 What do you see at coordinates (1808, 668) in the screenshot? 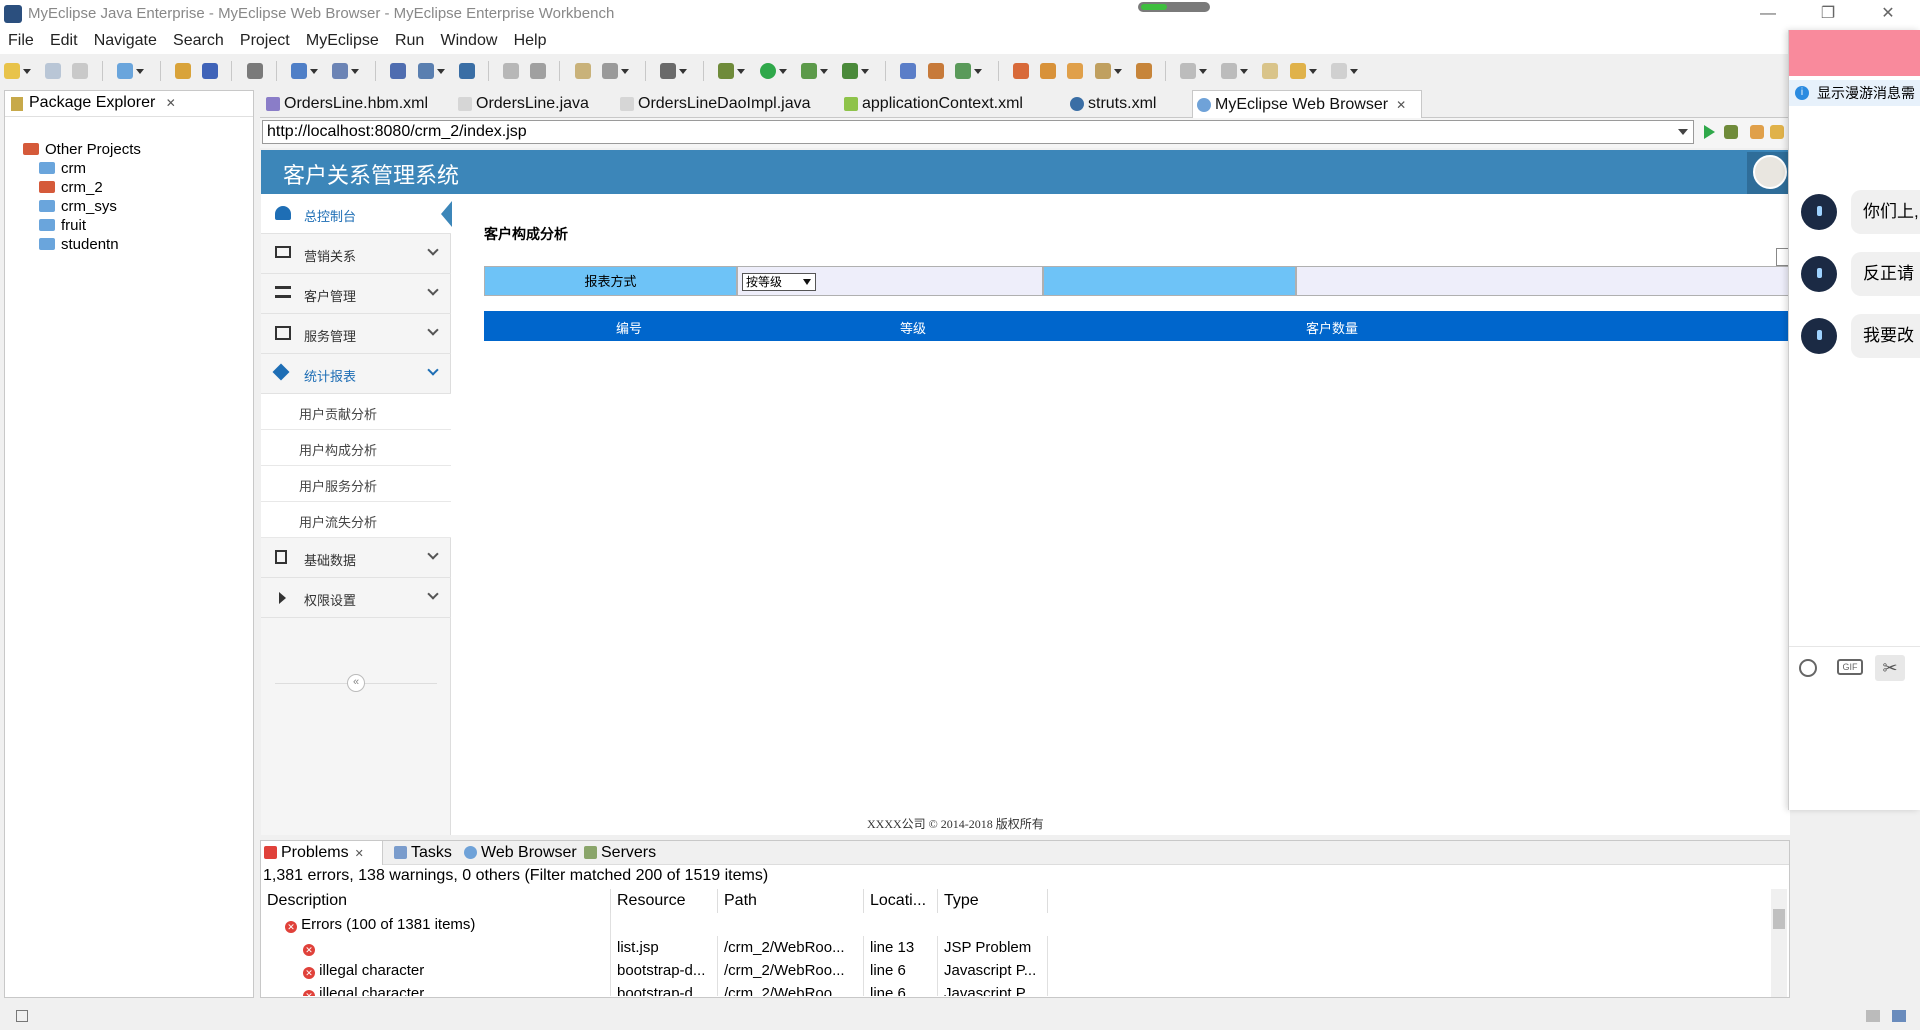
I see `emoji-icon` at bounding box center [1808, 668].